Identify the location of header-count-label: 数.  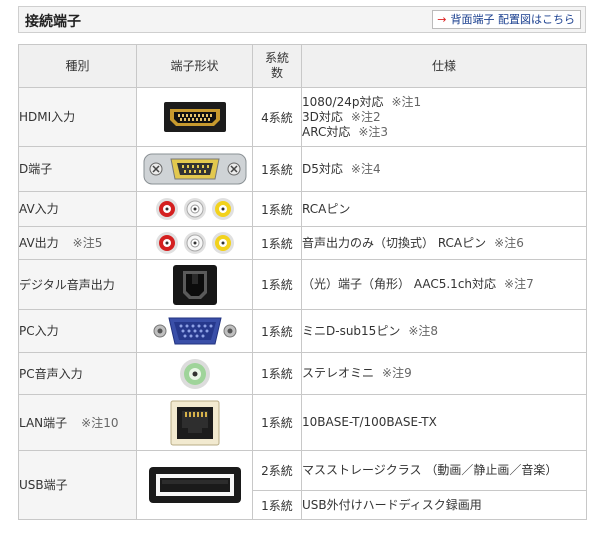
(276, 73).